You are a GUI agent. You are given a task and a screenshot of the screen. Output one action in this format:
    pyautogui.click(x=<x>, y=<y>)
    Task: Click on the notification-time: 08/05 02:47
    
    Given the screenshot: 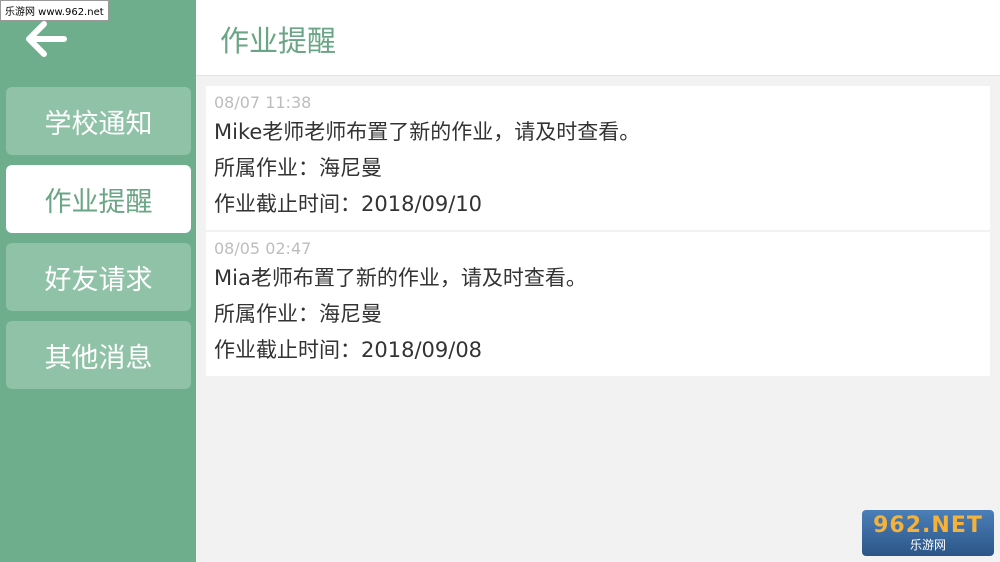 What is the action you would take?
    pyautogui.click(x=263, y=248)
    